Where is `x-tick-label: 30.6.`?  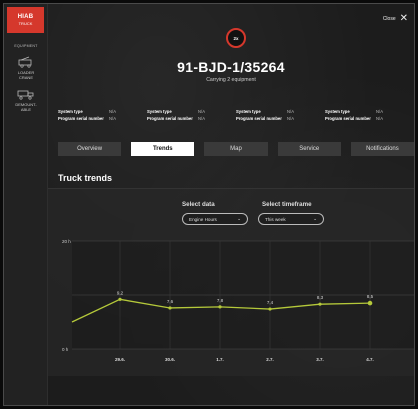
x-tick-label: 30.6. is located at coordinates (170, 359).